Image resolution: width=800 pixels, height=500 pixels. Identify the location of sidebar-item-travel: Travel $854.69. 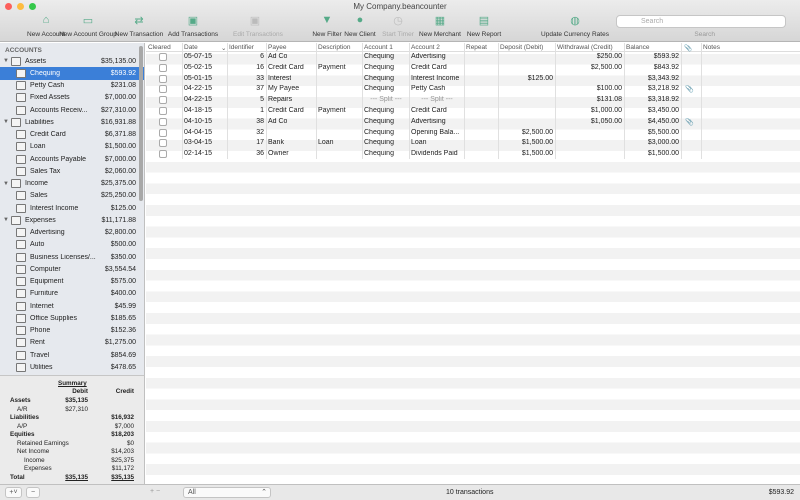
(72, 355).